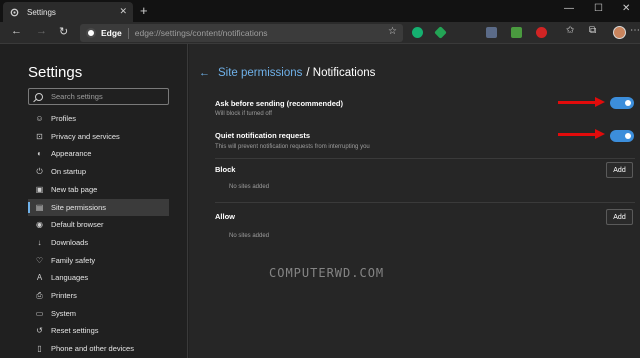 This screenshot has height=358, width=640. What do you see at coordinates (570, 30) in the screenshot?
I see `favorites-icon: ✩` at bounding box center [570, 30].